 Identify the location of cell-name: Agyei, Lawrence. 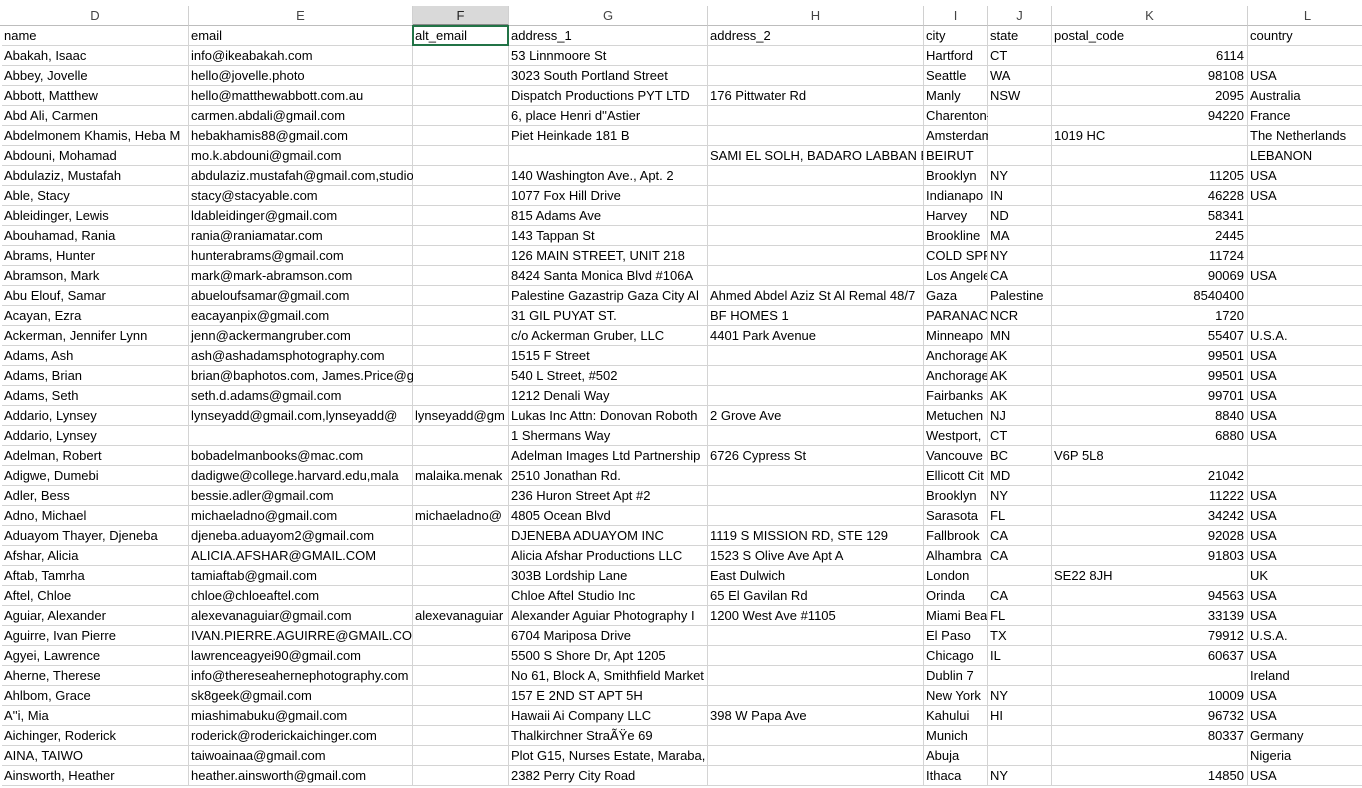
(95, 656).